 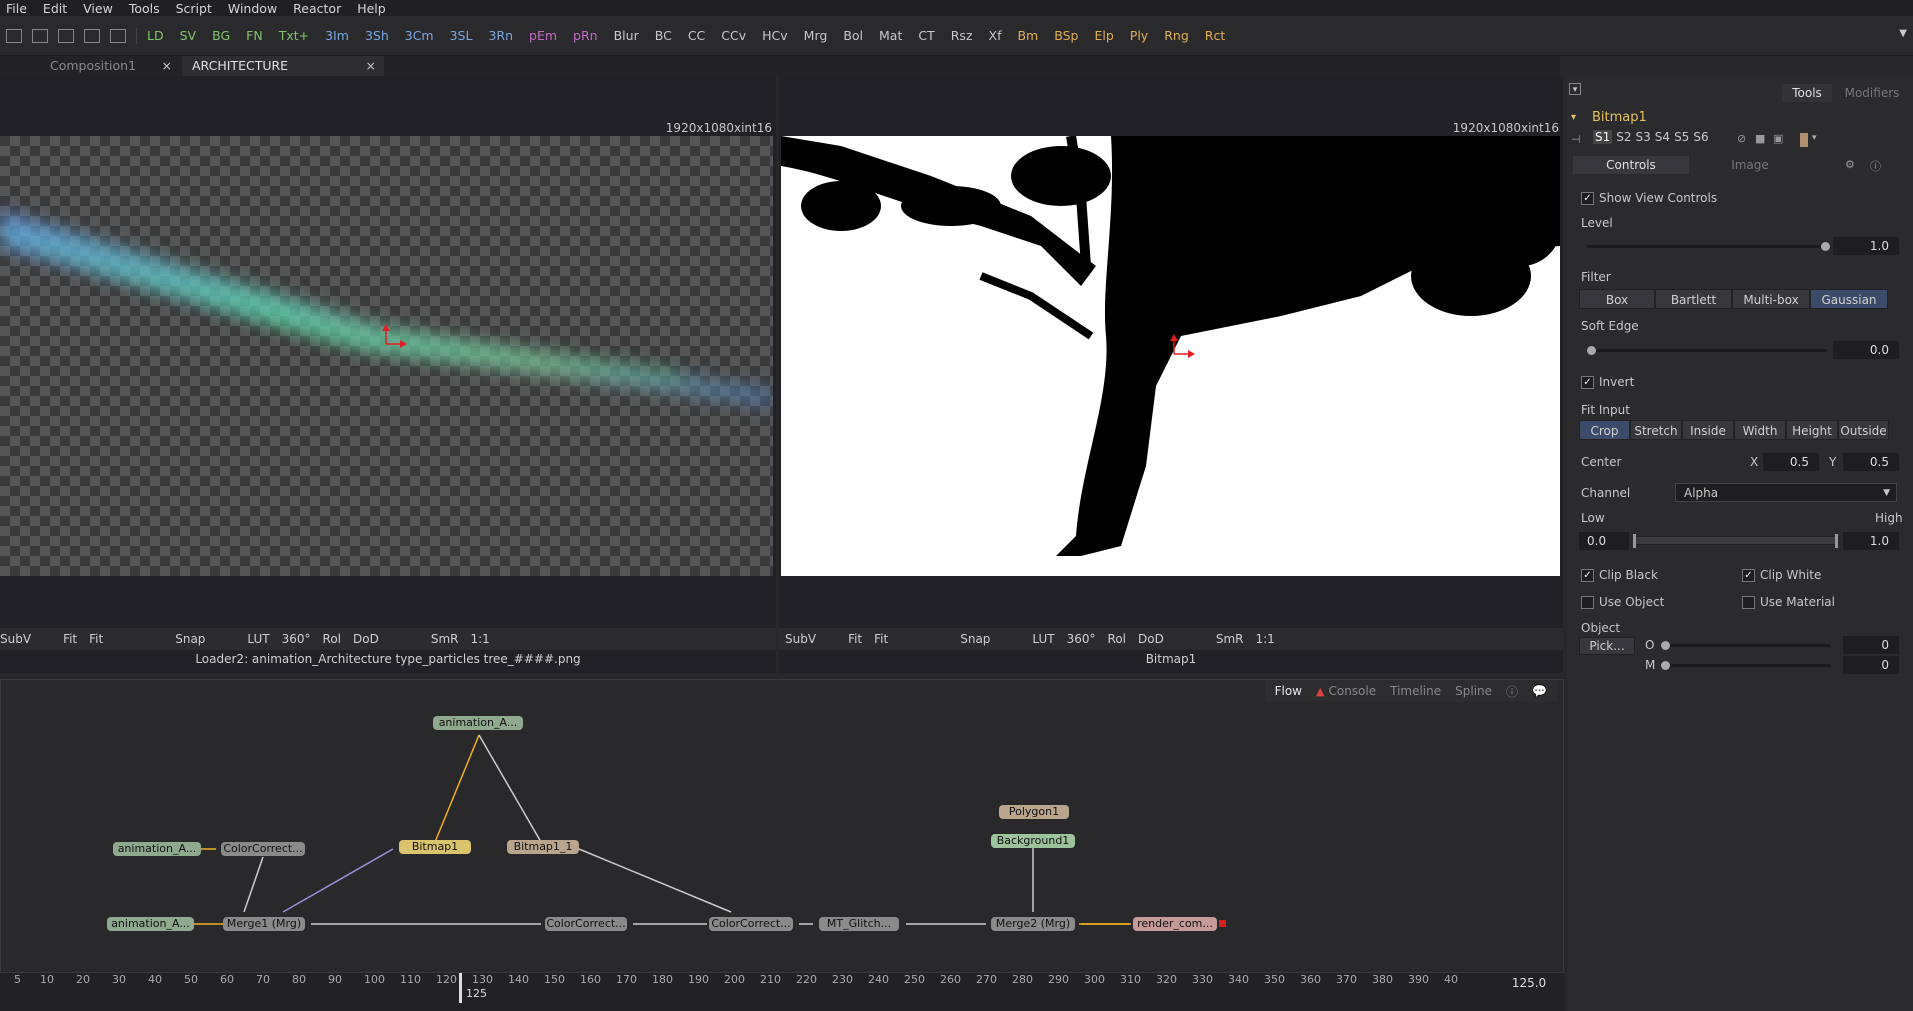 I want to click on current-frame-field: 125.0, so click(x=1529, y=983).